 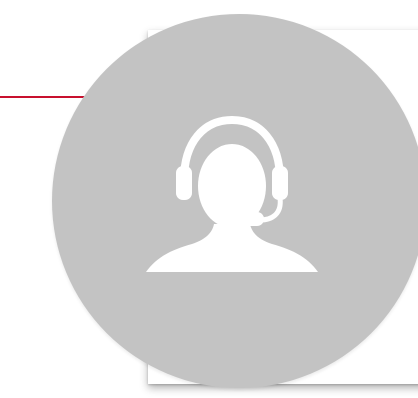 What do you see at coordinates (232, 248) in the screenshot?
I see `shoulders-shape` at bounding box center [232, 248].